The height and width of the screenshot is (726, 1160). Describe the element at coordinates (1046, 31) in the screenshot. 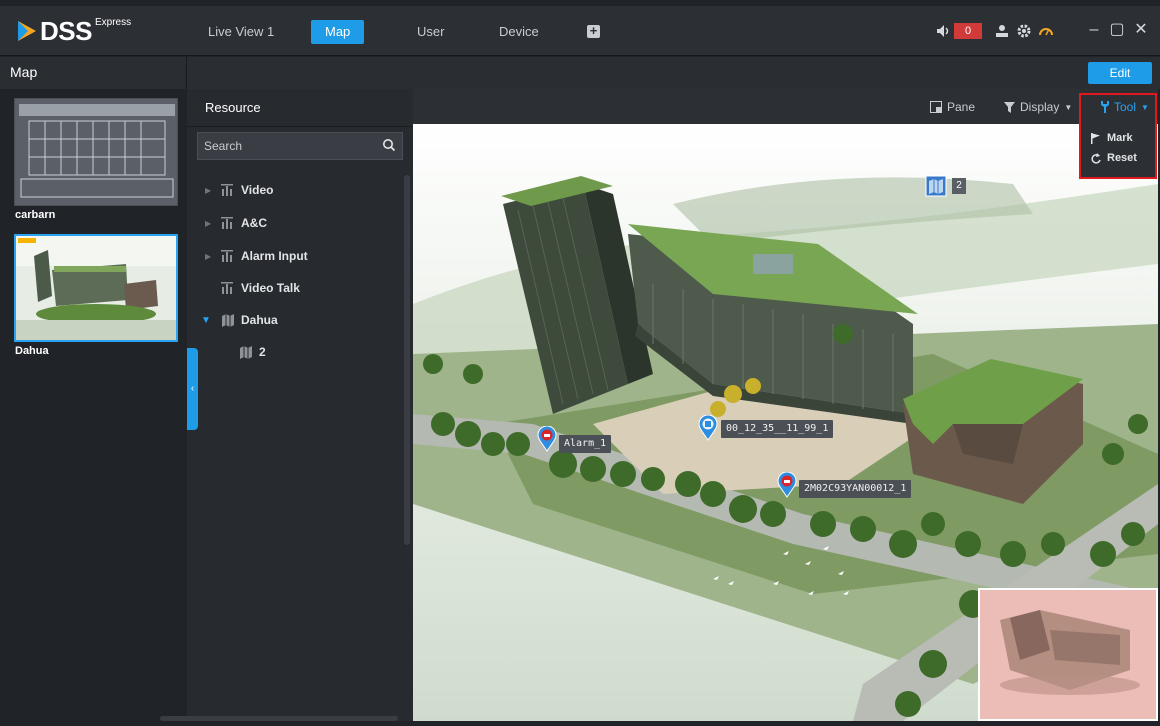

I see `performance-icon` at that location.